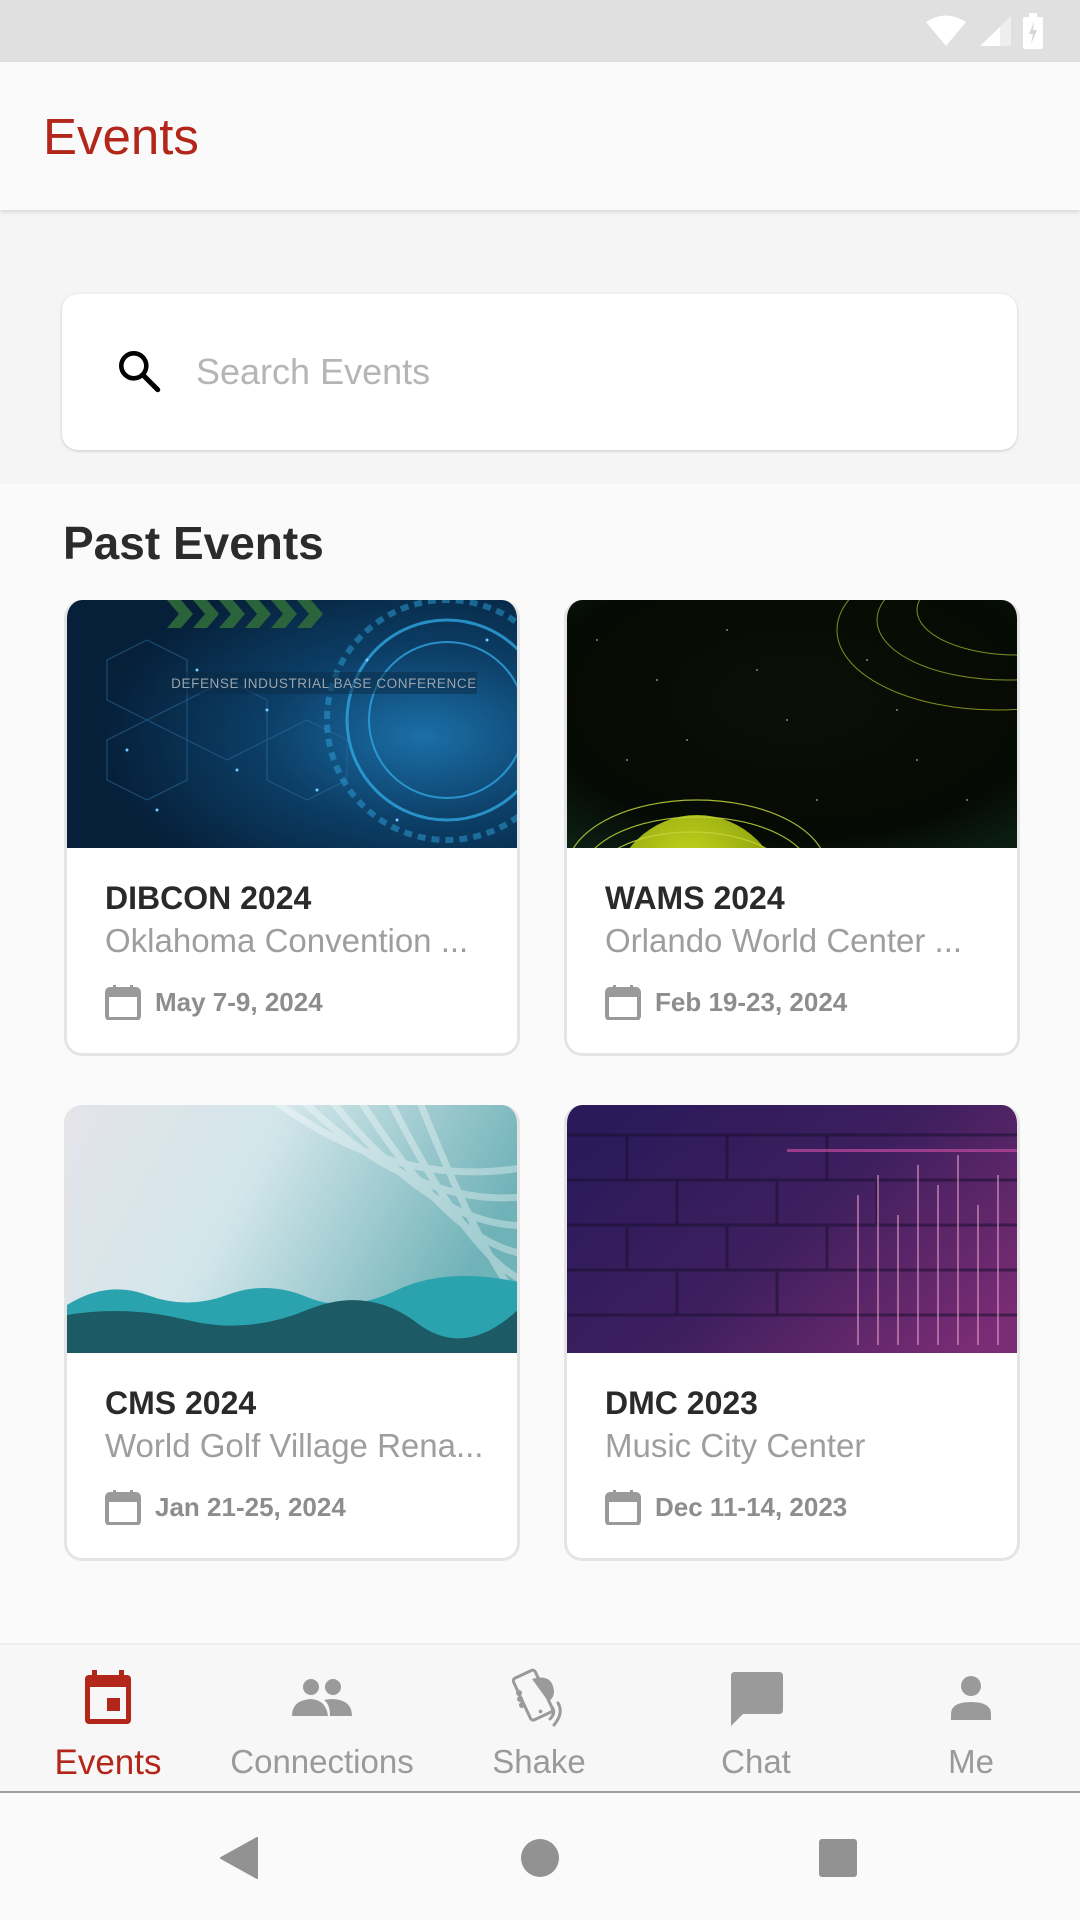 Image resolution: width=1080 pixels, height=1920 pixels. Describe the element at coordinates (208, 898) in the screenshot. I see `event-name: DIBCON 2024` at that location.